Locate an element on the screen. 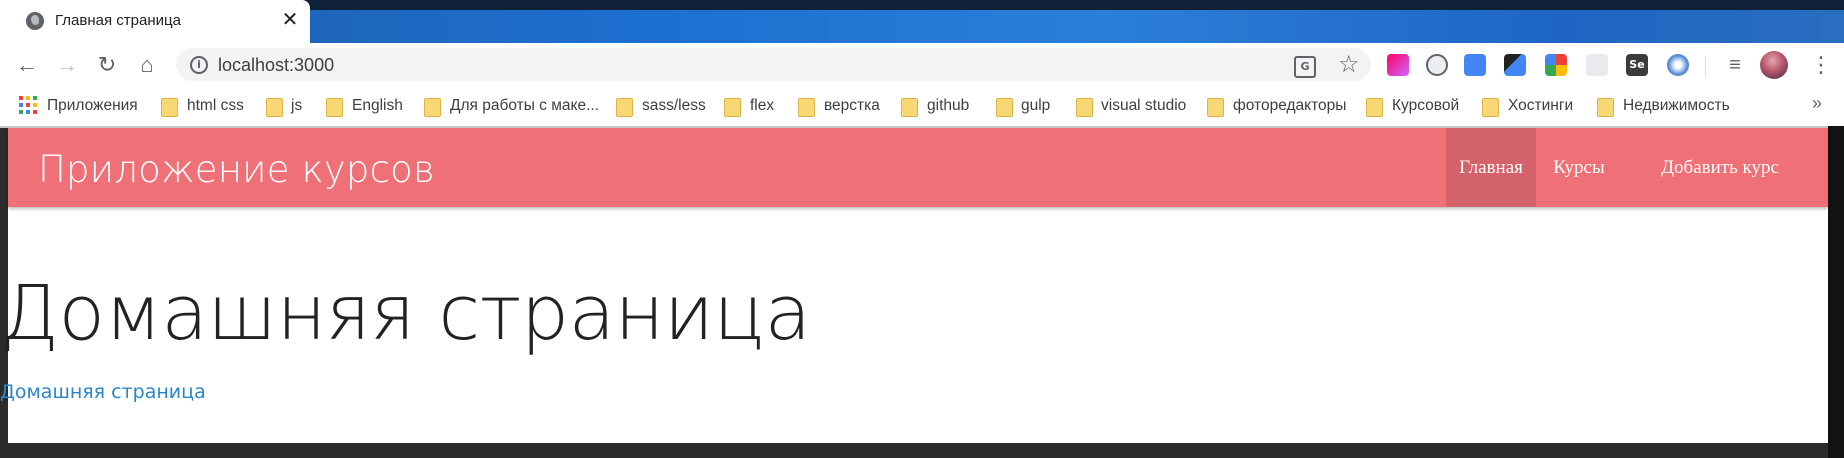  bookmark-apps: Приложения is located at coordinates (92, 106).